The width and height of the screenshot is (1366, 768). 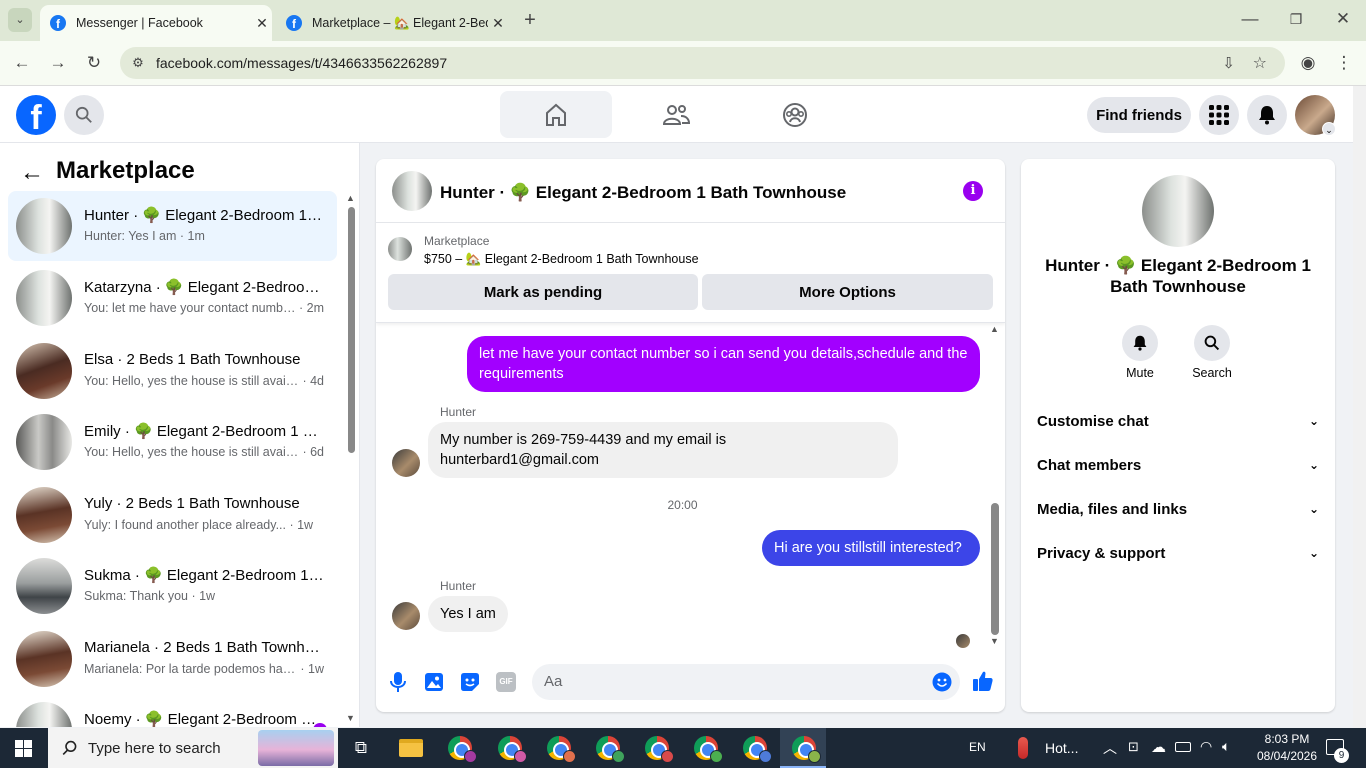 What do you see at coordinates (398, 682) in the screenshot?
I see `microphone-icon` at bounding box center [398, 682].